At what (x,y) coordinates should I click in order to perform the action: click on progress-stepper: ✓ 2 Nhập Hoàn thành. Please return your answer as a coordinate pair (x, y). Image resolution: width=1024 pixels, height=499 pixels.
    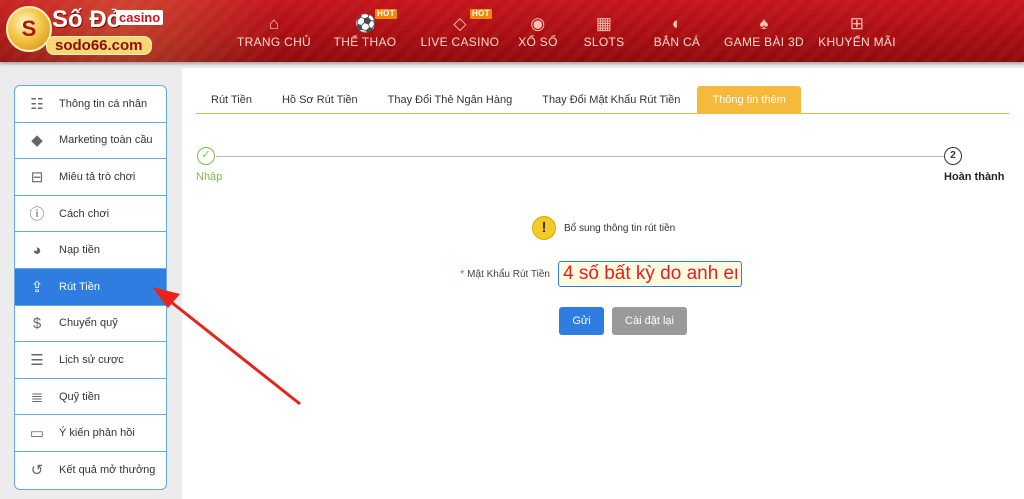
    Looking at the image, I should click on (602, 166).